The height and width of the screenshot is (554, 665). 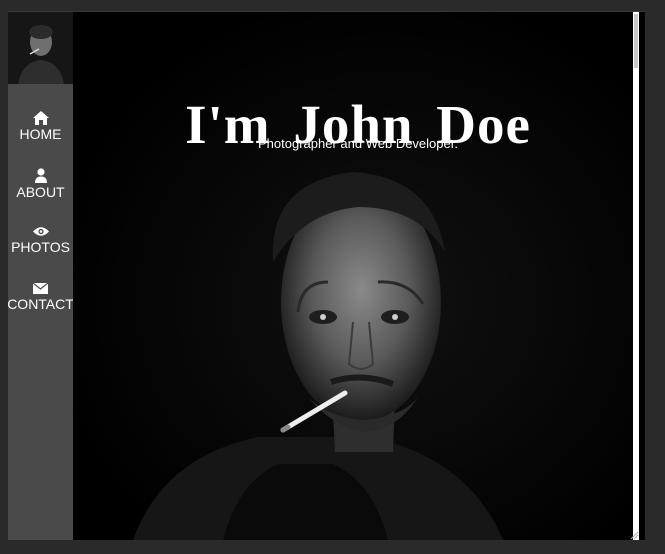 I want to click on sidebar-item-photos: PHOTOS, so click(x=40, y=226).